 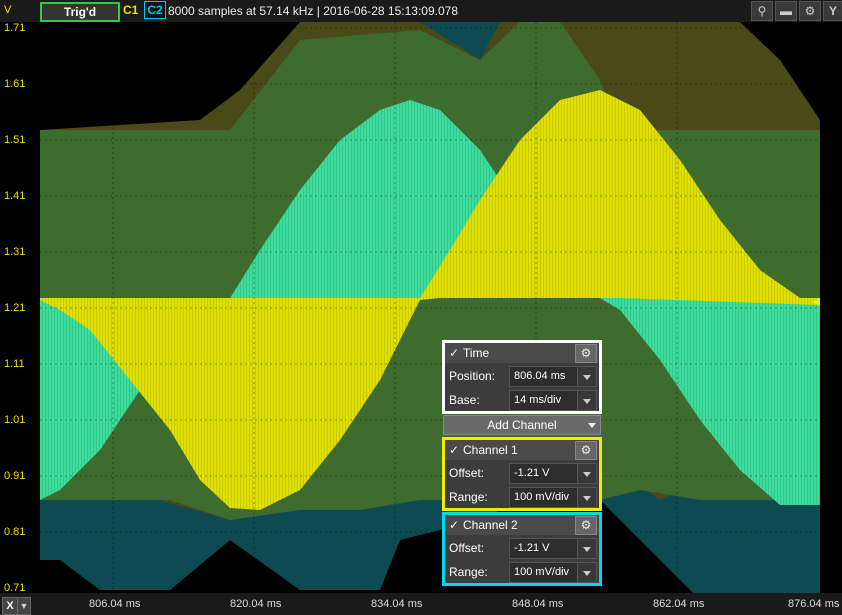 I want to click on y-tick-label: 0.81, so click(x=15, y=532).